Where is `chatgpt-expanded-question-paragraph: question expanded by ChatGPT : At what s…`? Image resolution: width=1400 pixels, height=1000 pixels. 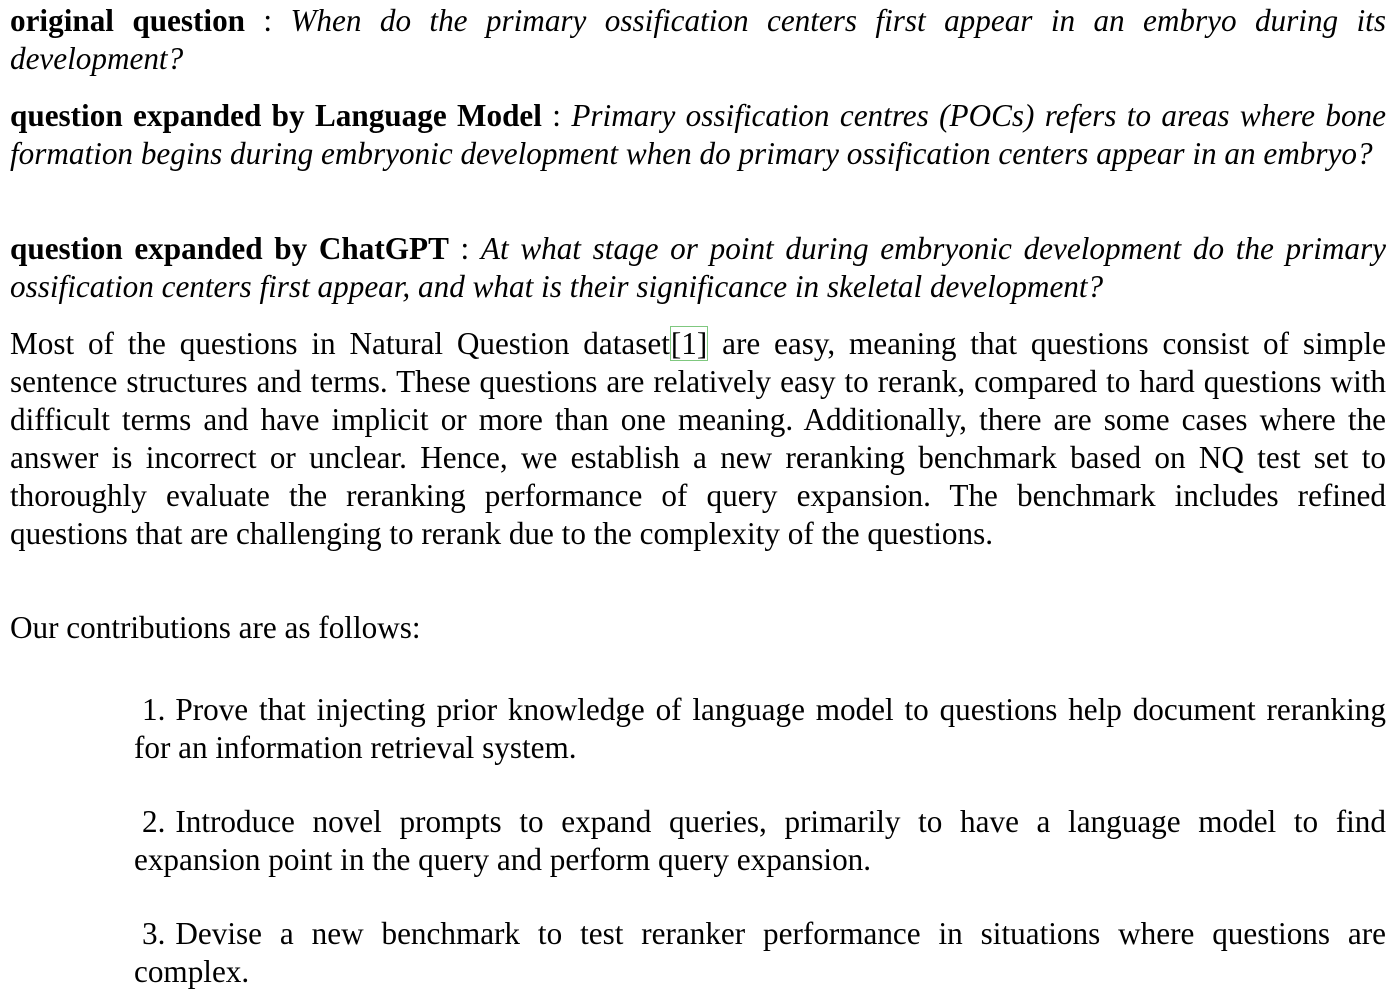 chatgpt-expanded-question-paragraph: question expanded by ChatGPT : At what s… is located at coordinates (698, 268).